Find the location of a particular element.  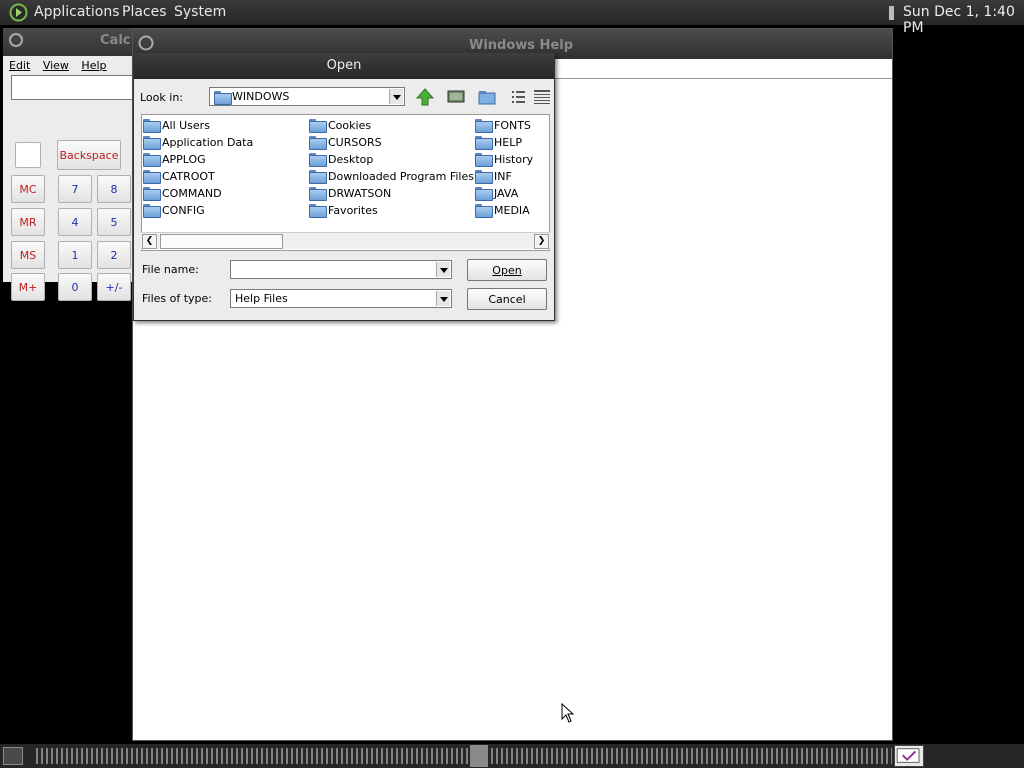

files-of-type-label: Files of type: is located at coordinates (177, 298).